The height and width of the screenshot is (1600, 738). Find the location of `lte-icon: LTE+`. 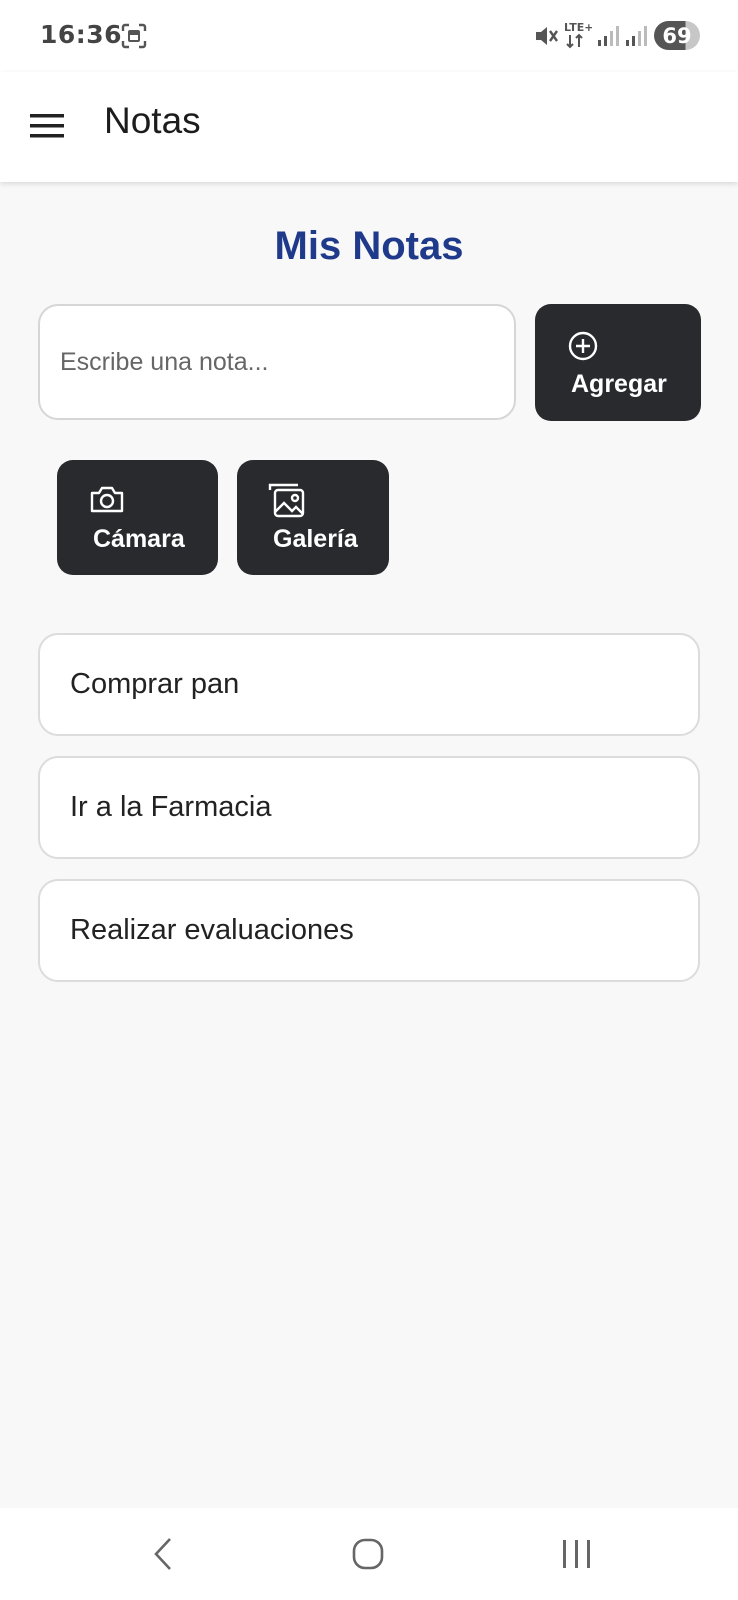

lte-icon: LTE+ is located at coordinates (577, 37).